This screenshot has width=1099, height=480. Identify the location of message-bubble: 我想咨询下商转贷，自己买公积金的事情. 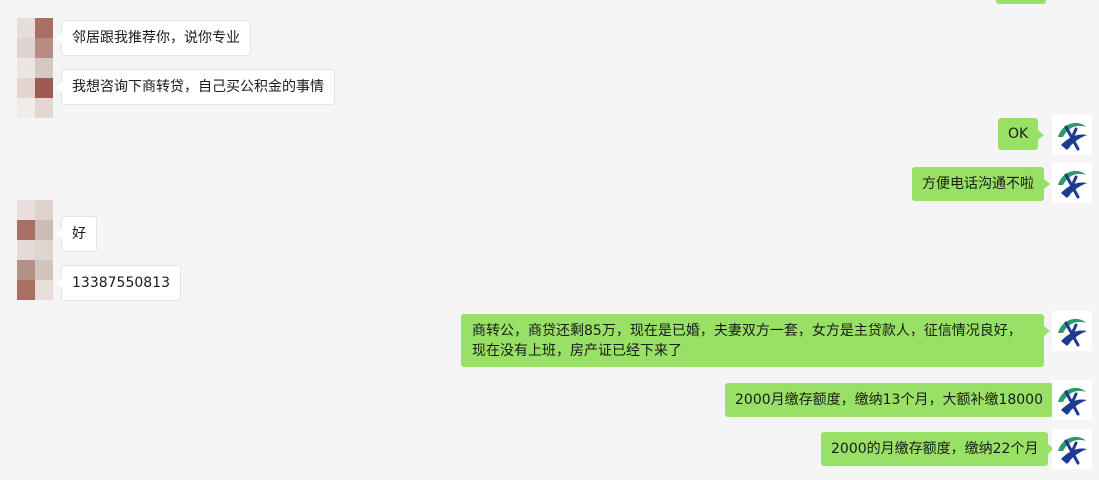
(195, 87).